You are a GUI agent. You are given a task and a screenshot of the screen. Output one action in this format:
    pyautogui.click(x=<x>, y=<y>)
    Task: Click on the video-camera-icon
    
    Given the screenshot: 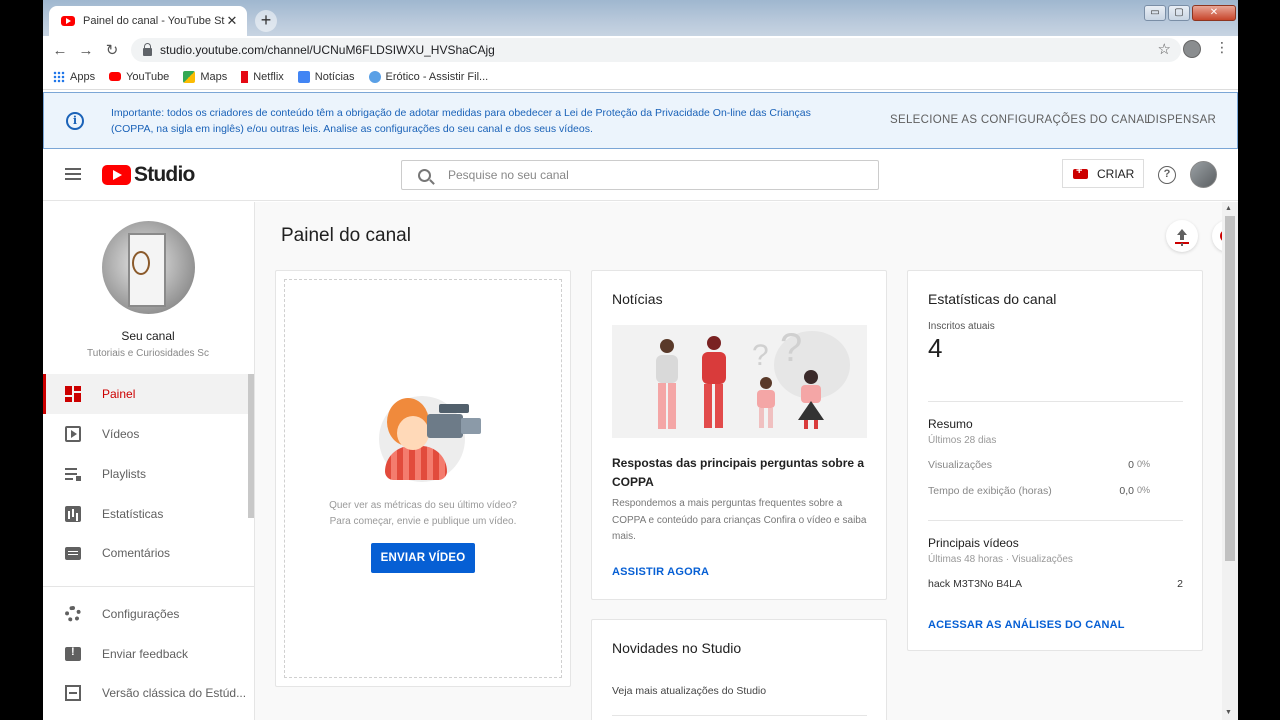 What is the action you would take?
    pyautogui.click(x=1080, y=172)
    